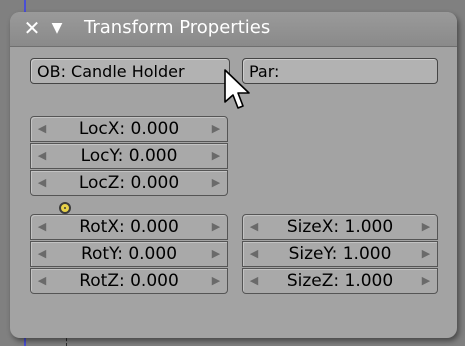  I want to click on rot-x-field: ◀ RotX: 0.000 ▶, so click(129, 227).